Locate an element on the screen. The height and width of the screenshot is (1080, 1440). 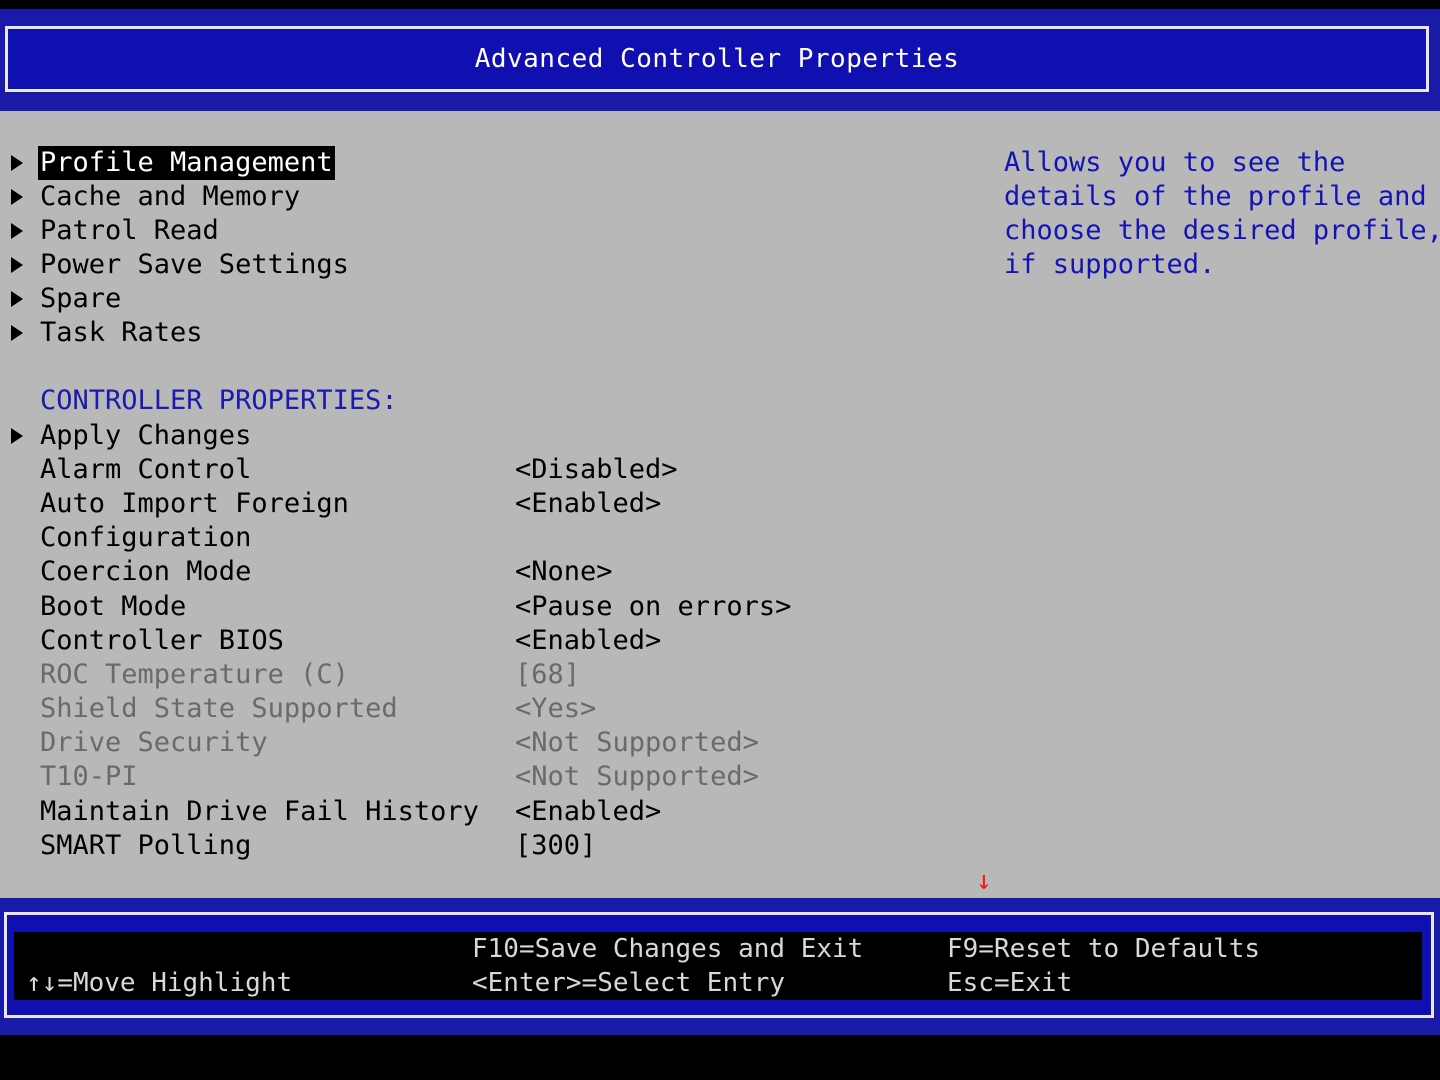
shield-state-row: Shield State Supported <Yes> is located at coordinates (480, 709).